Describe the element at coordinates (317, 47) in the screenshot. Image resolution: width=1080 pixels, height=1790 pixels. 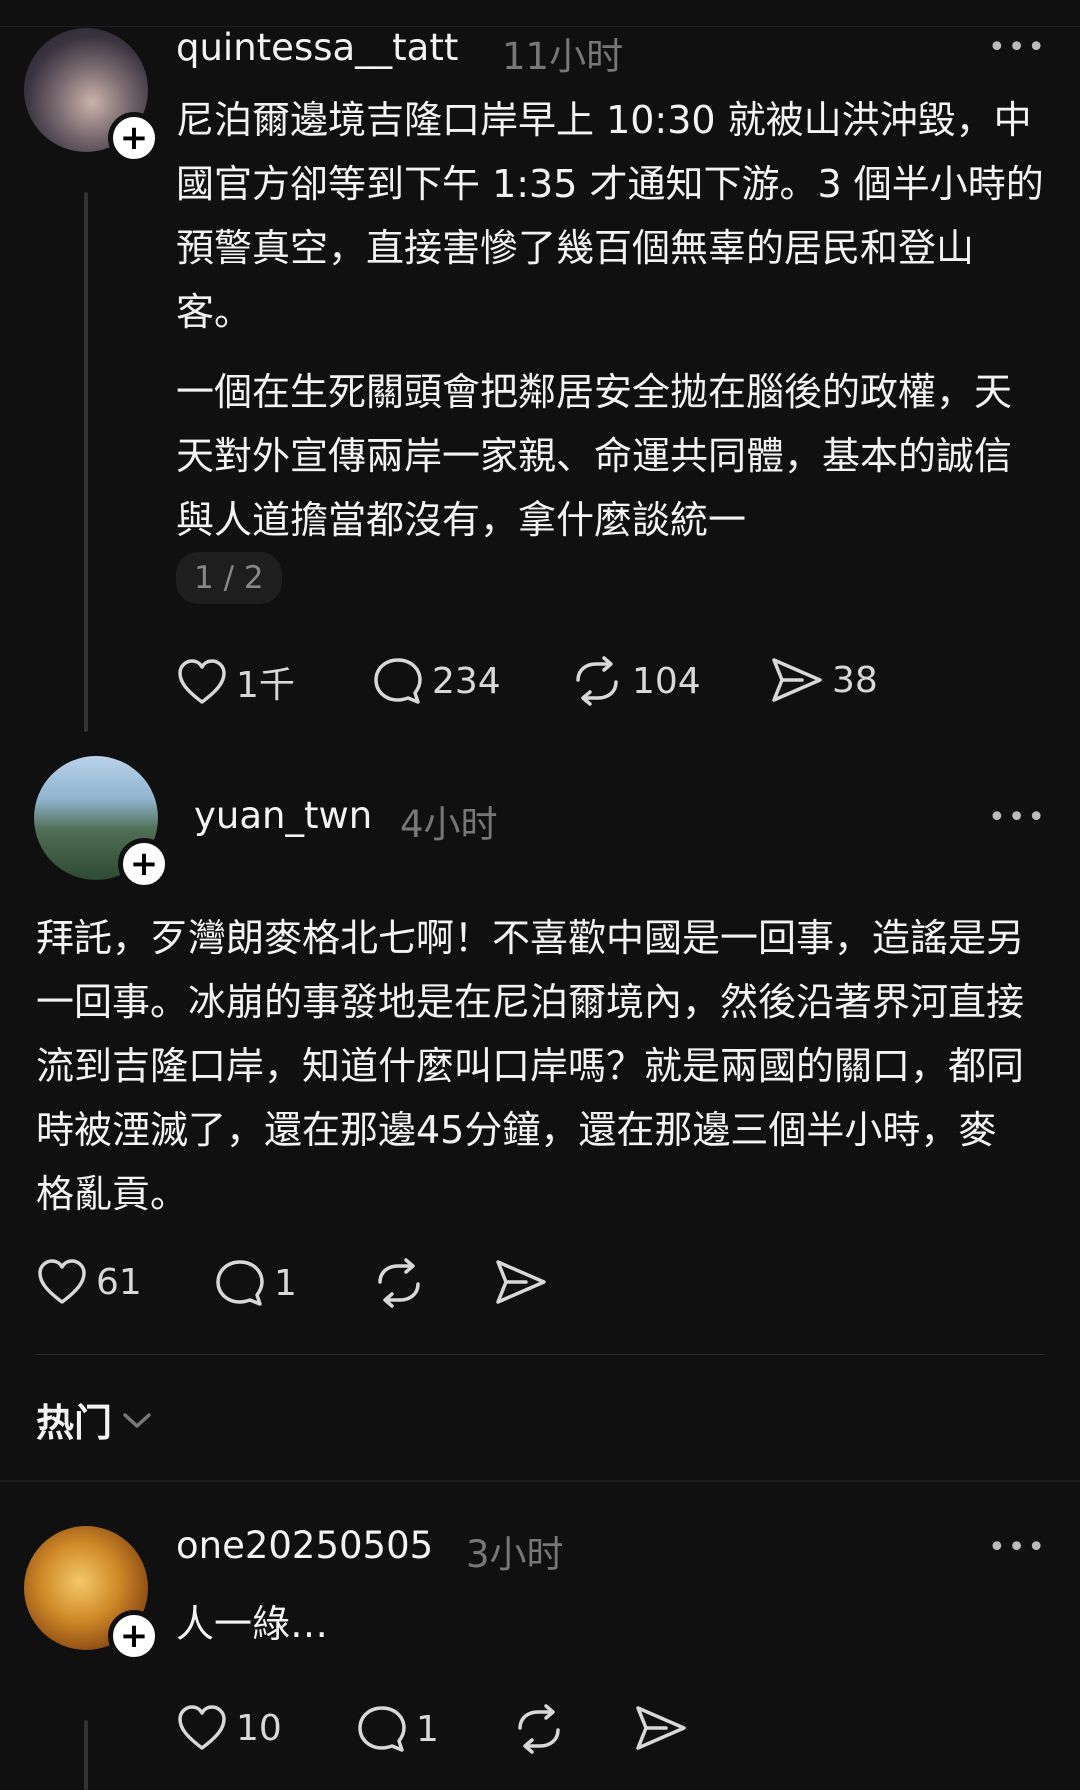
I see `username: quintessa__tatt` at that location.